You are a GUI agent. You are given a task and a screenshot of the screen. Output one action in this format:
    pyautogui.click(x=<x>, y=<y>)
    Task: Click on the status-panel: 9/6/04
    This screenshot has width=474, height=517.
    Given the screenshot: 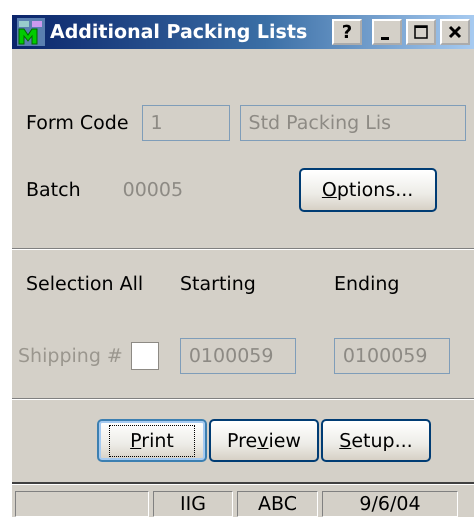 What is the action you would take?
    pyautogui.click(x=390, y=504)
    